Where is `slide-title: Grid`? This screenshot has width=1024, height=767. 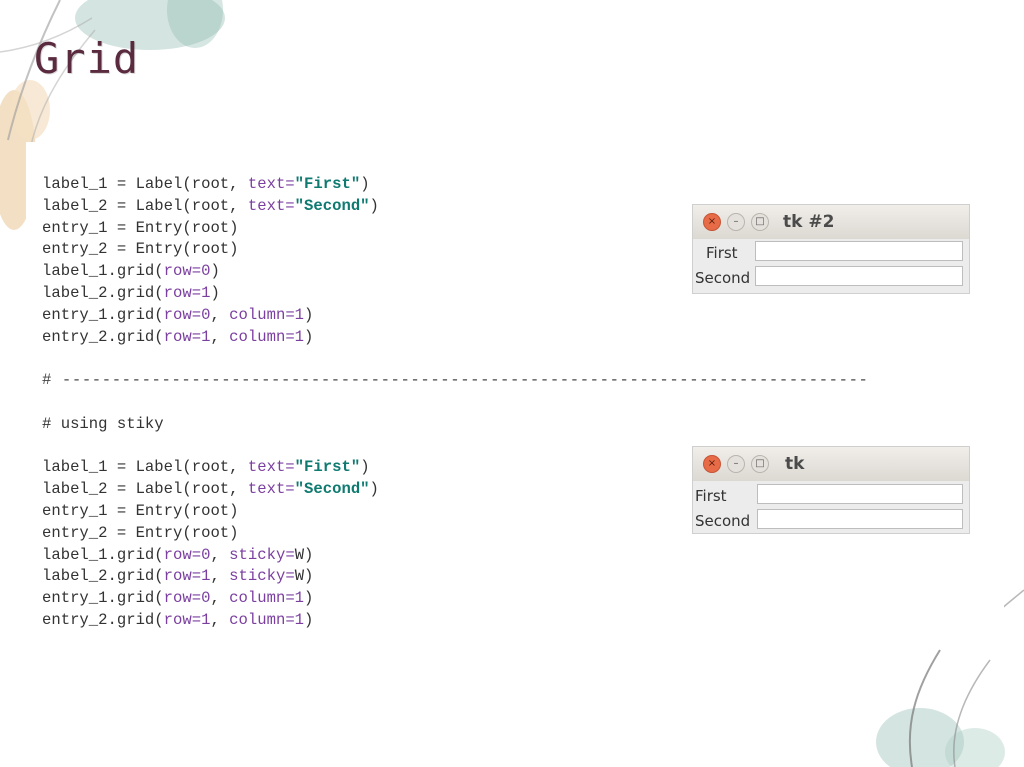 slide-title: Grid is located at coordinates (87, 58).